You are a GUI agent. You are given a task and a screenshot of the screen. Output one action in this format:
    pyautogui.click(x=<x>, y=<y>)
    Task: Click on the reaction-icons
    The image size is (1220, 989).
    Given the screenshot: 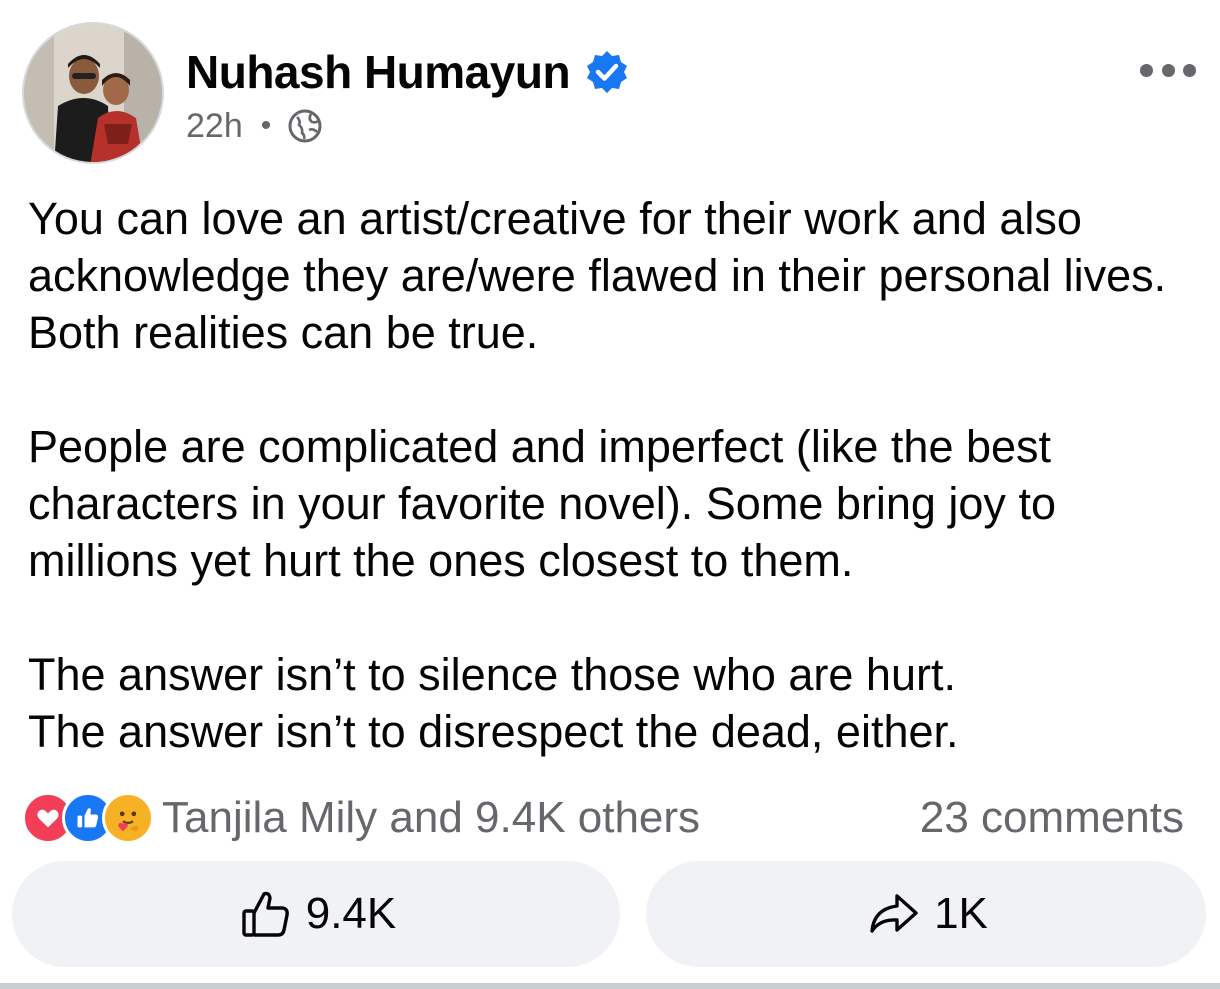 What is the action you would take?
    pyautogui.click(x=88, y=818)
    